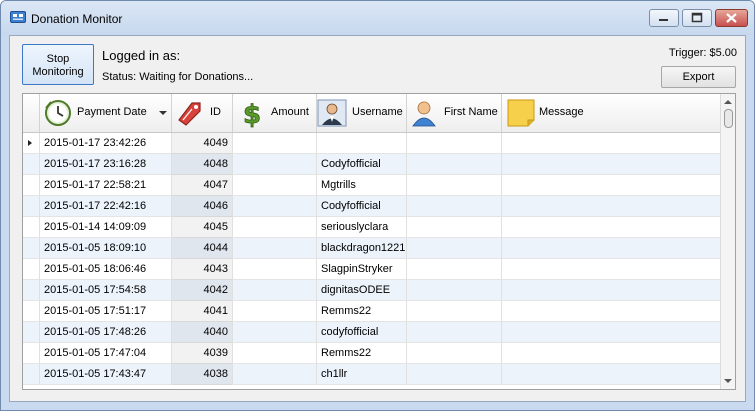 The width and height of the screenshot is (755, 411). Describe the element at coordinates (106, 164) in the screenshot. I see `cell-payment-date: 2015-01-17 23:16:28` at that location.